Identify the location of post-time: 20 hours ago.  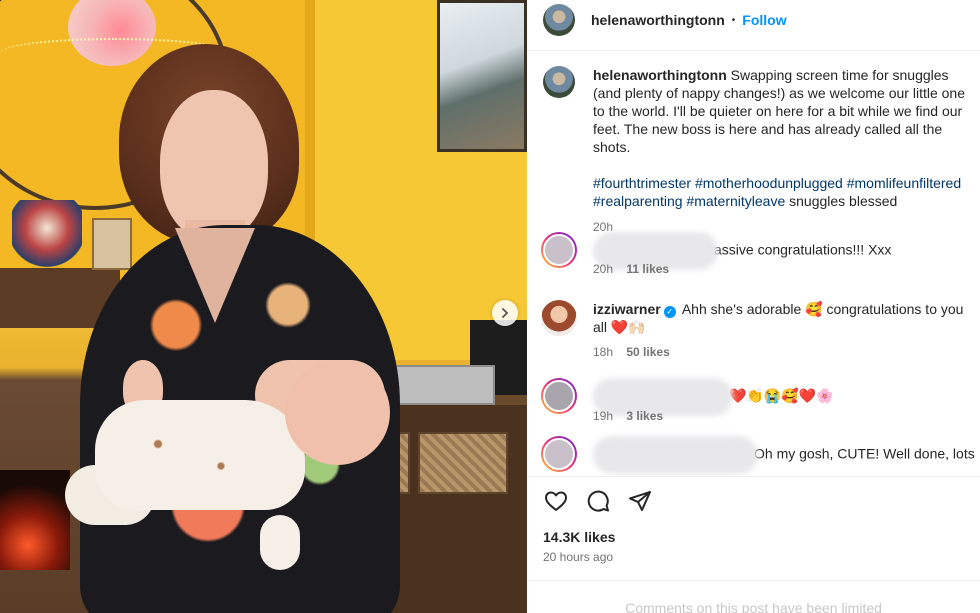
(578, 557).